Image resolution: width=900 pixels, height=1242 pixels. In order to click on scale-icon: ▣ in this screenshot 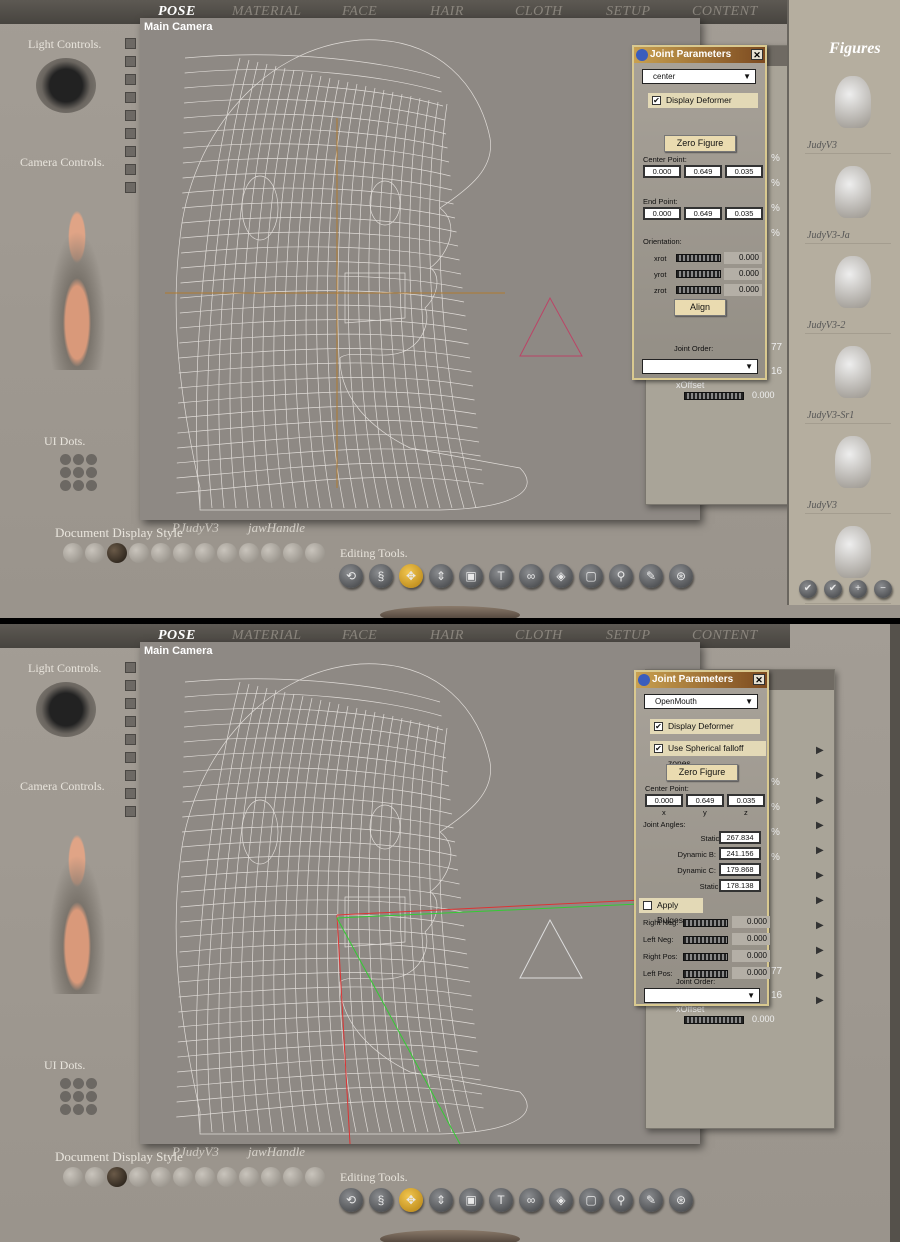, I will do `click(471, 1200)`.